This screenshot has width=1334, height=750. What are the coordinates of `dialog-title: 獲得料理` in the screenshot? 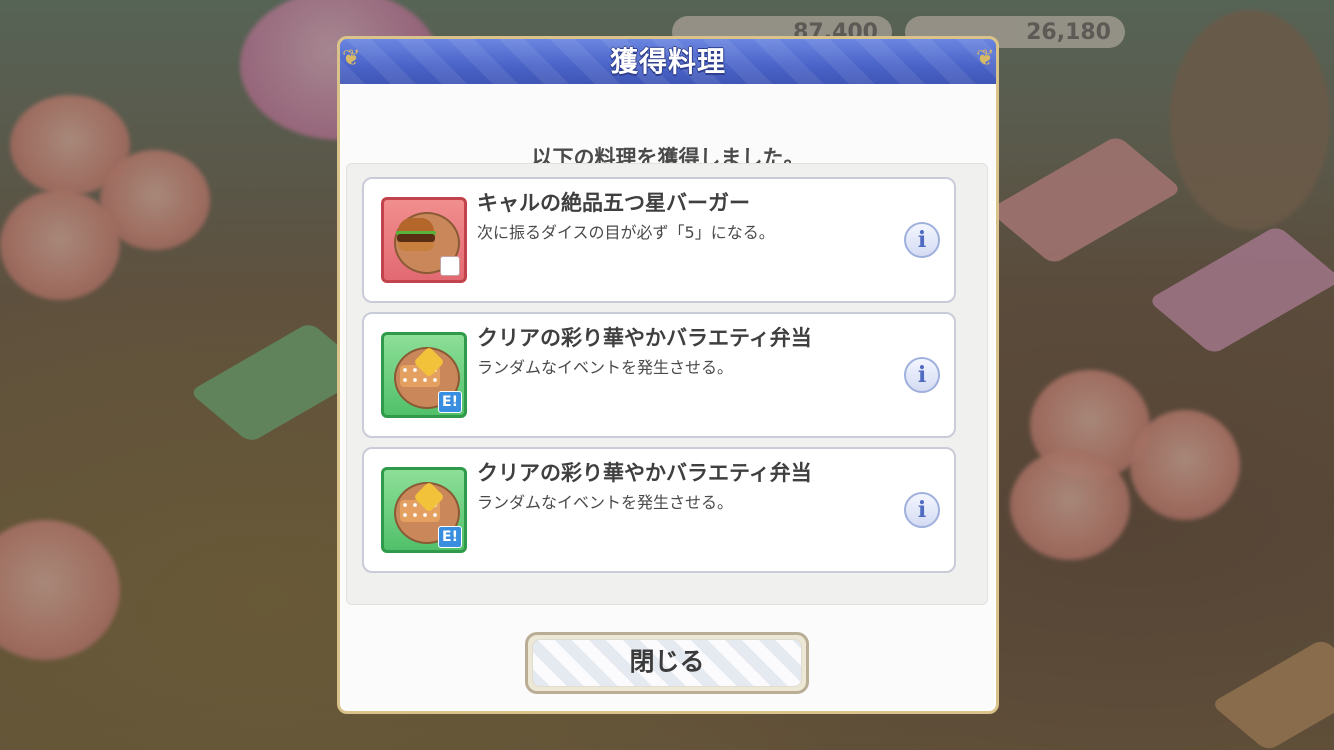 It's located at (667, 61).